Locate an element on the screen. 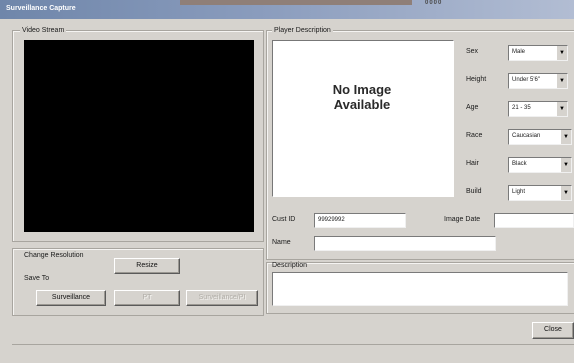  no-image-text: No Image Available is located at coordinates (362, 97).